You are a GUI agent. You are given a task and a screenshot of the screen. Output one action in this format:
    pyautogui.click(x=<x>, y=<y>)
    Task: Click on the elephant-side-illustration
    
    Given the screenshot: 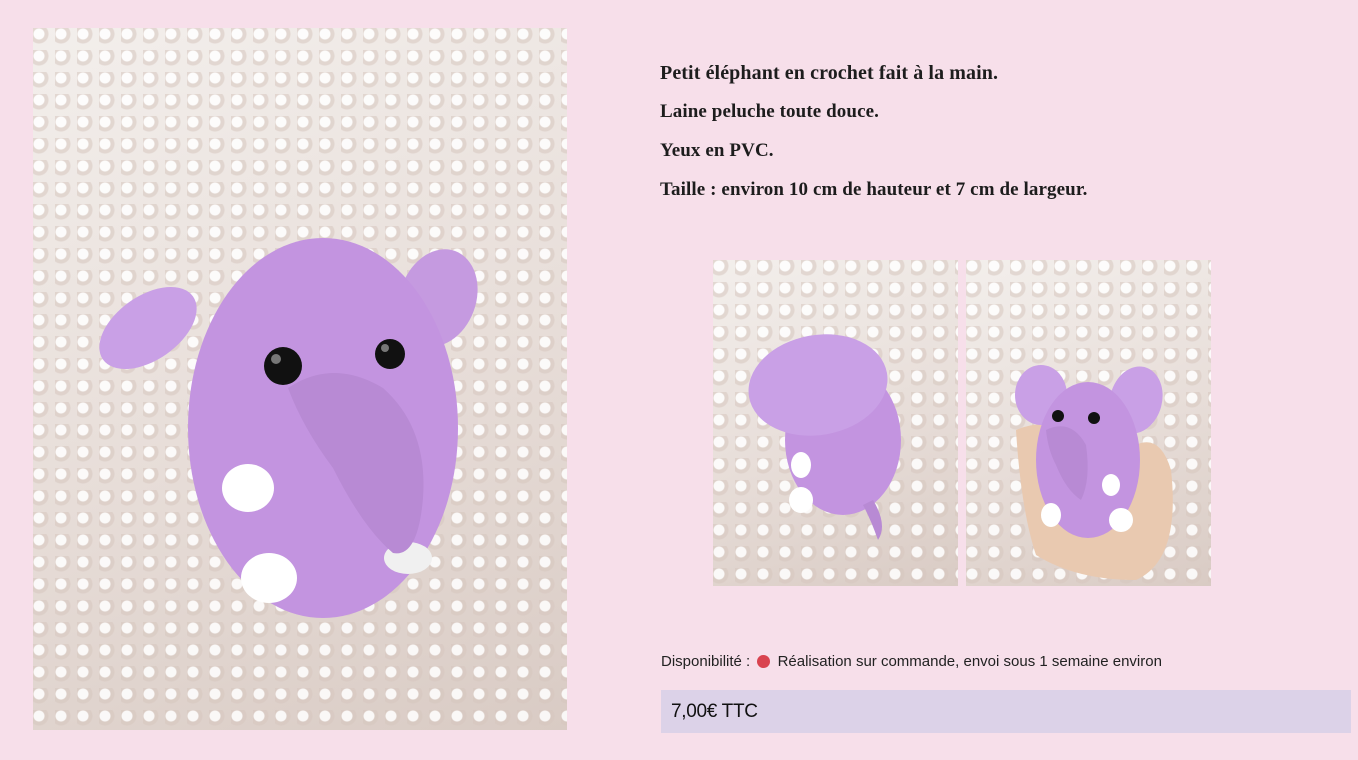 What is the action you would take?
    pyautogui.click(x=824, y=437)
    